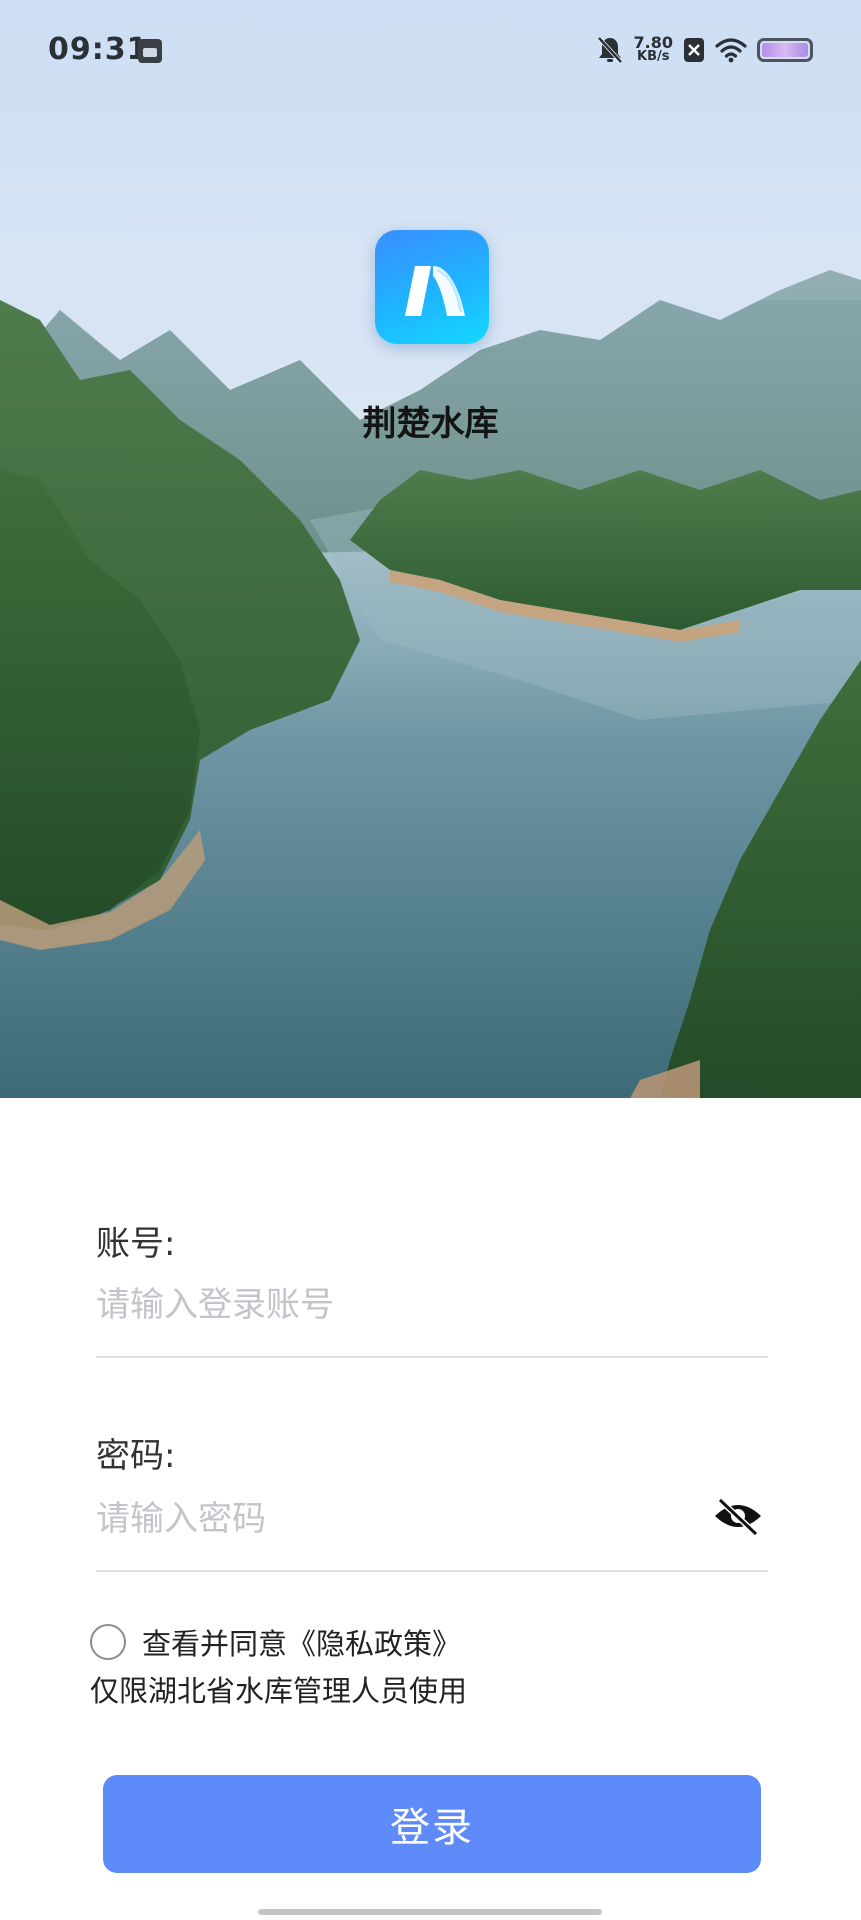  Describe the element at coordinates (136, 1456) in the screenshot. I see `password-label: 密码:` at that location.